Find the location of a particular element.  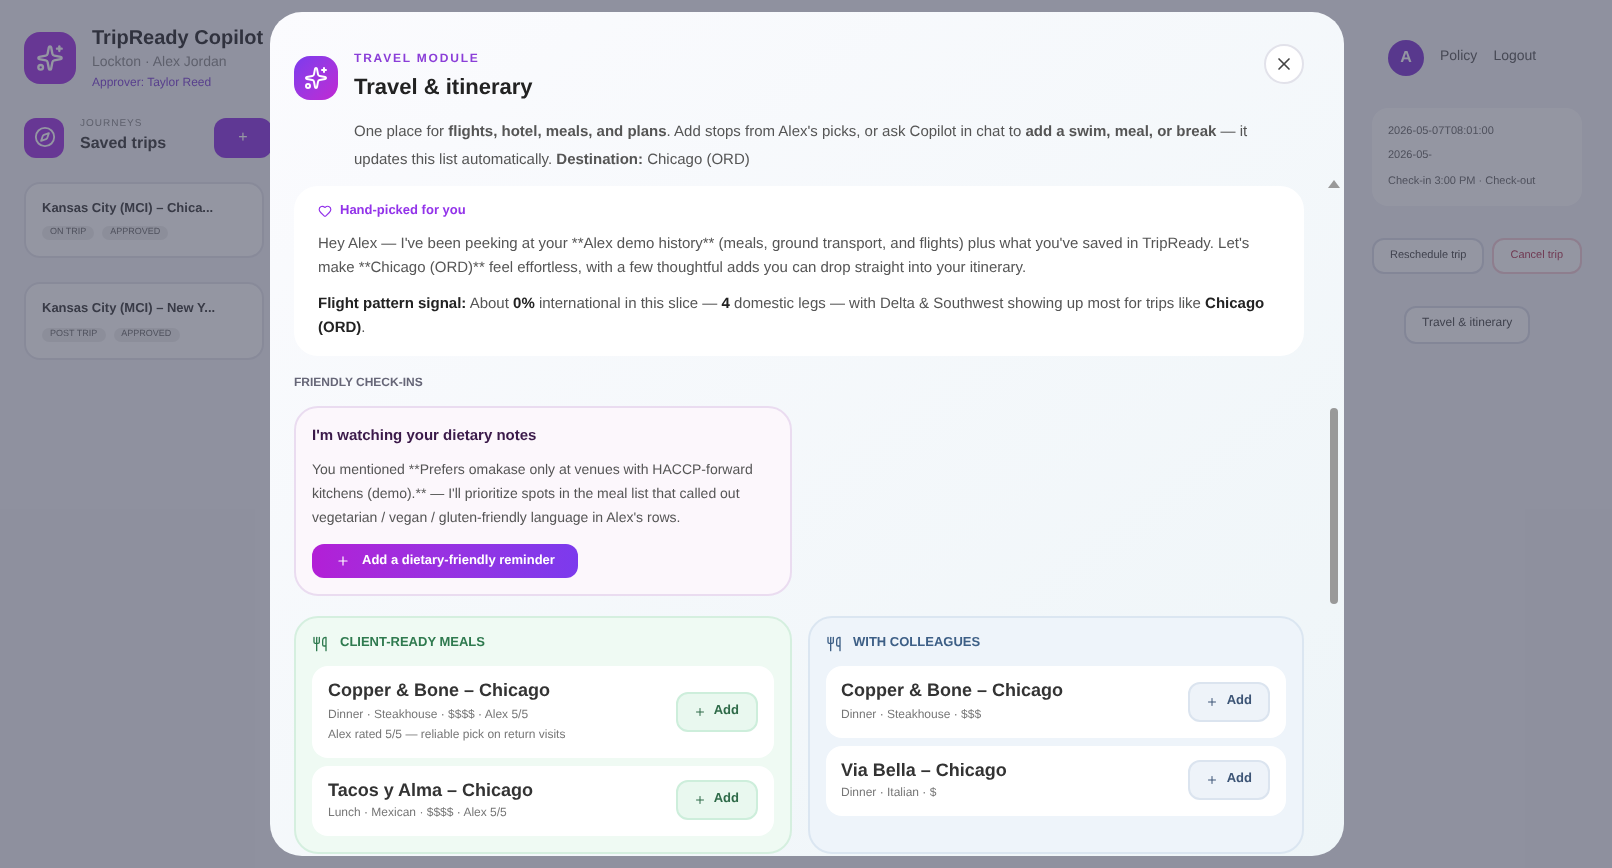

app-title: TripReady Copilot is located at coordinates (178, 40).